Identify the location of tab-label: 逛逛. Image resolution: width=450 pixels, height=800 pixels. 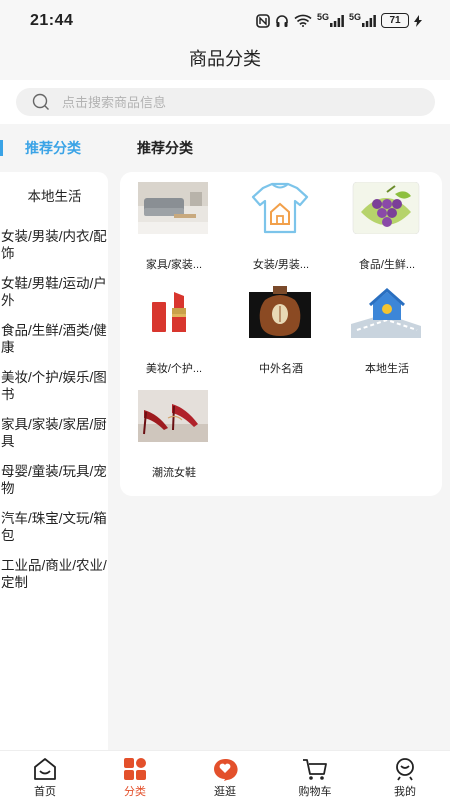
(225, 792).